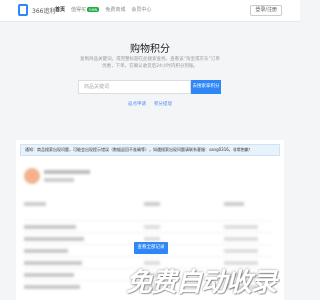 The width and height of the screenshot is (320, 300). I want to click on view-all-button: 查看全部记录, so click(151, 248).